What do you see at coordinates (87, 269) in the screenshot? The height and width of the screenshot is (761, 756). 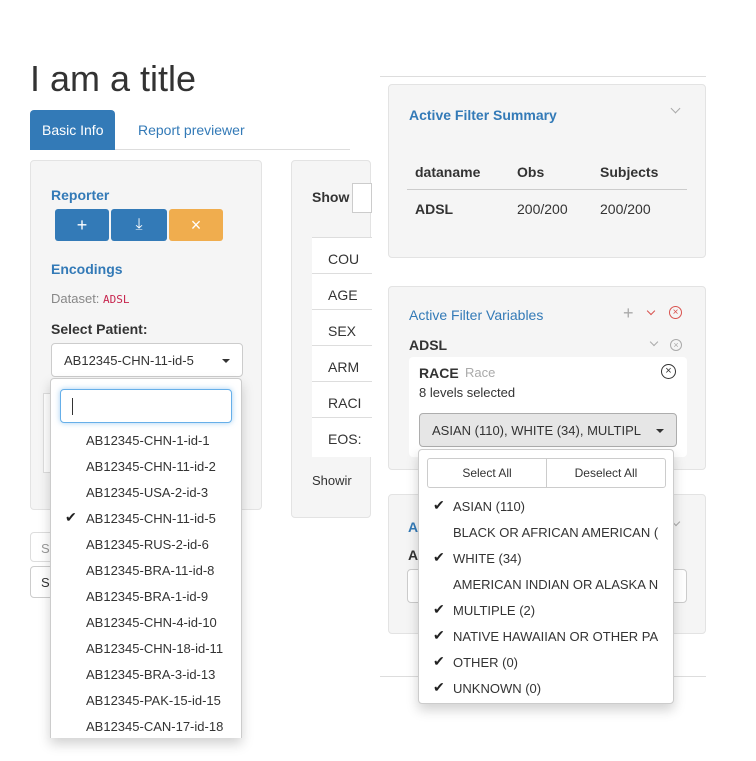 I see `encodings-heading: Encodings` at bounding box center [87, 269].